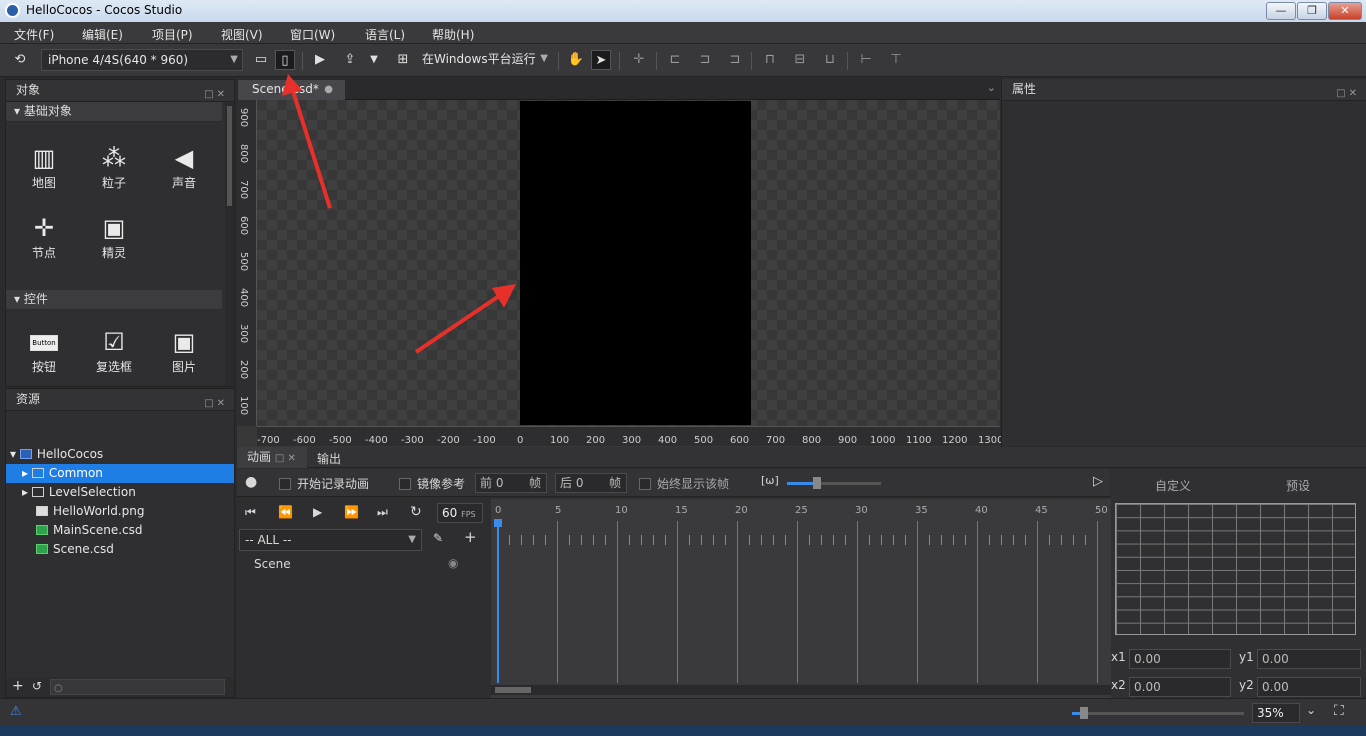  Describe the element at coordinates (1180, 659) in the screenshot. I see `x1-field: 0.00` at that location.